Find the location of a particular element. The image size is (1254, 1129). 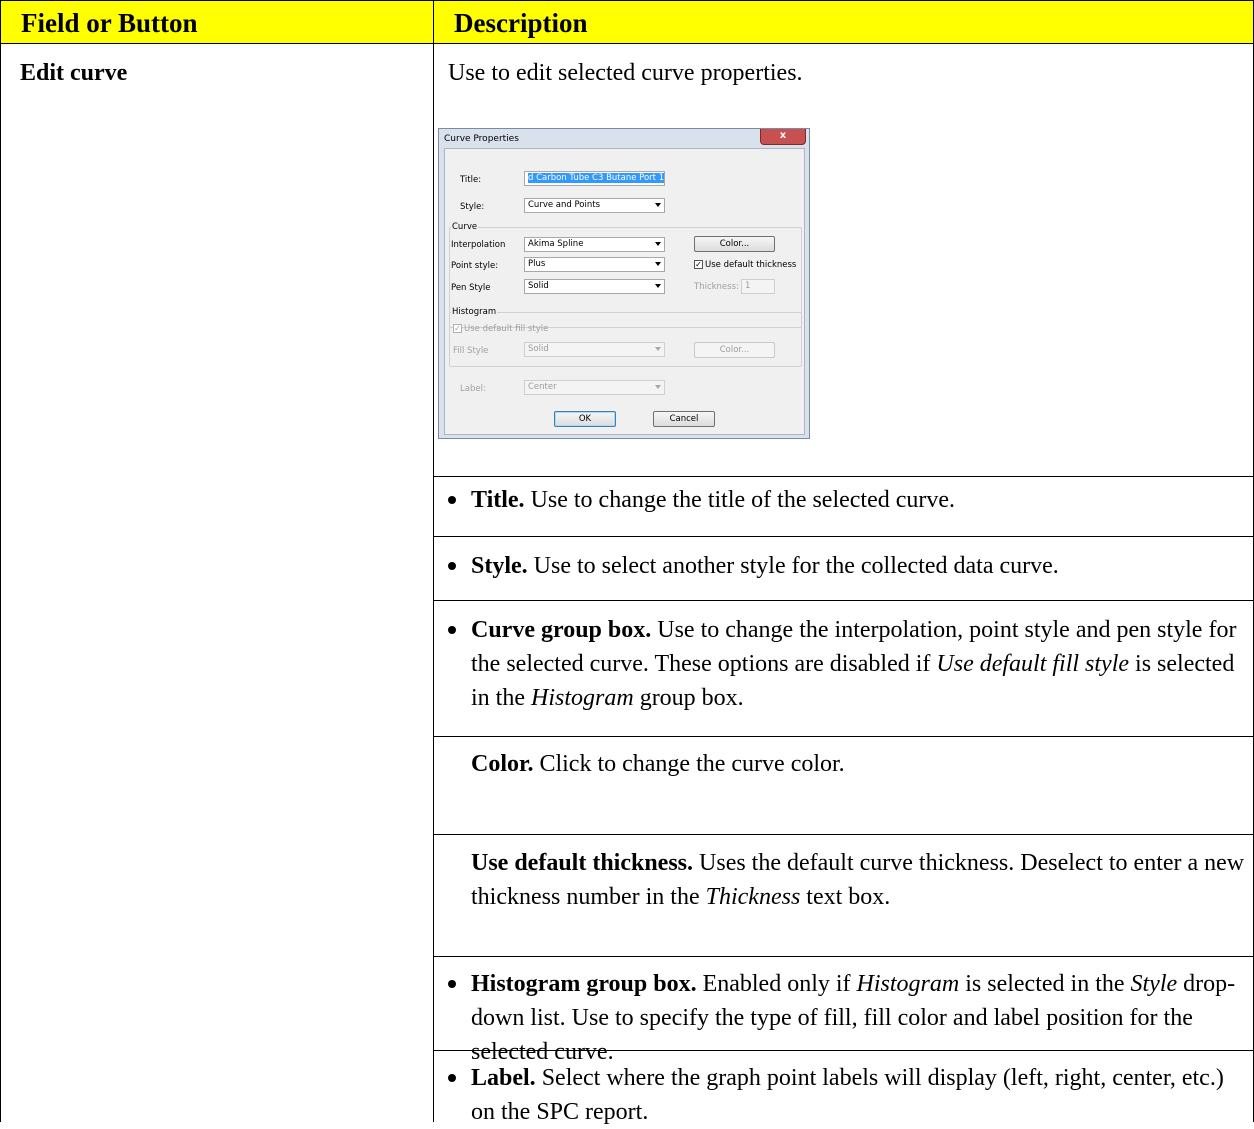

histogram-group is located at coordinates (625, 339).